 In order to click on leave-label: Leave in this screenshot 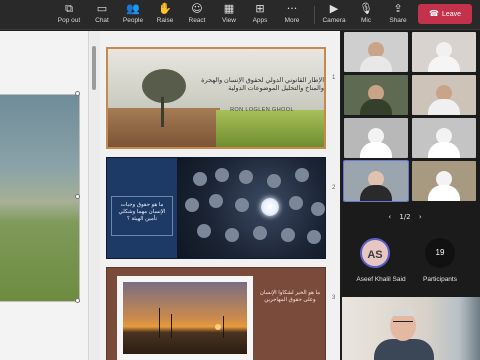, I will do `click(451, 14)`.